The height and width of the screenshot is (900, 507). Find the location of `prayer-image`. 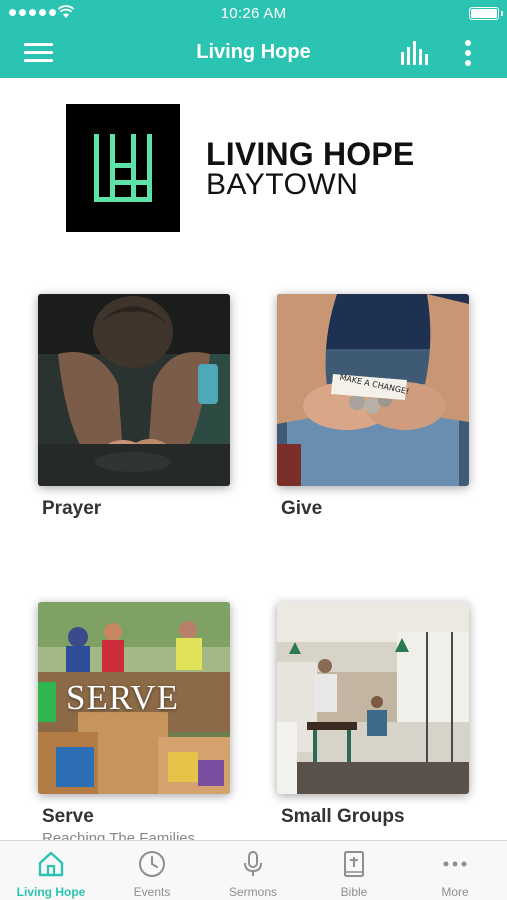

prayer-image is located at coordinates (134, 390).